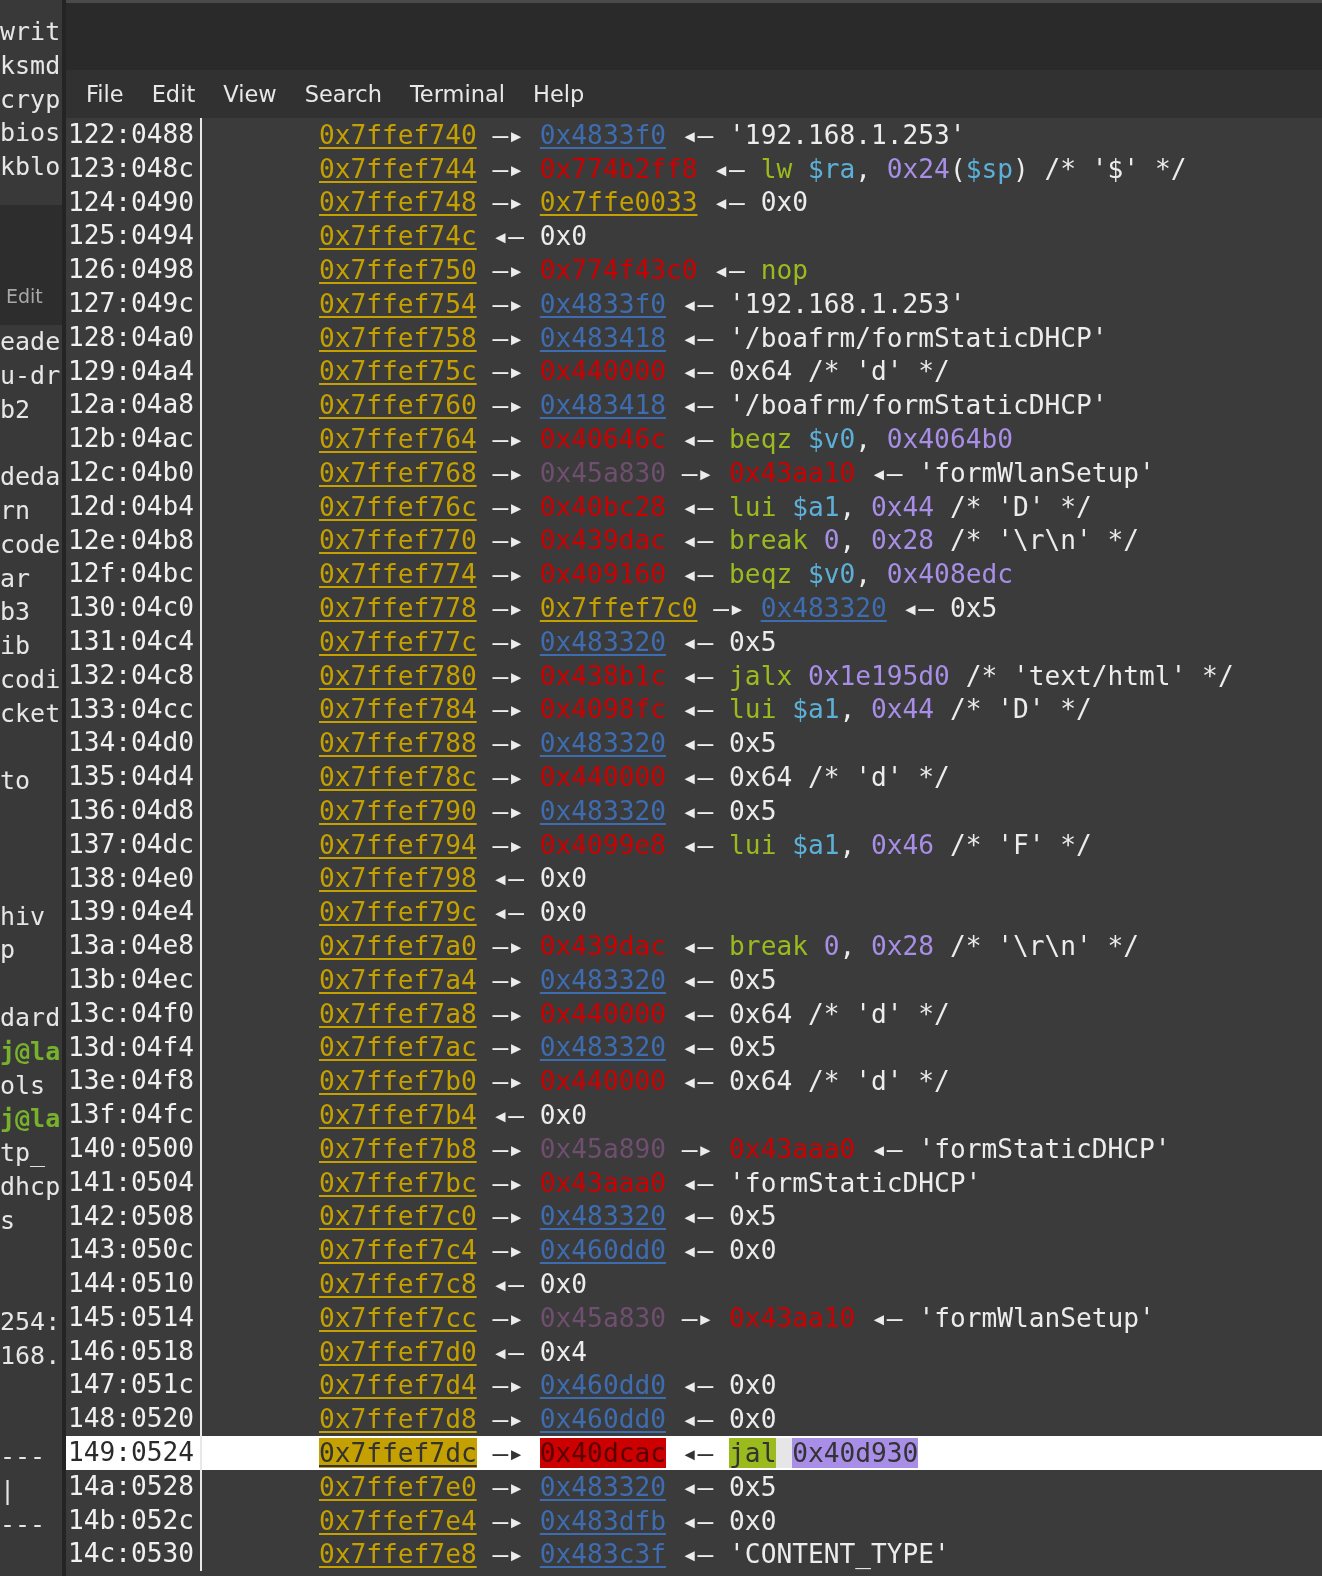 This screenshot has height=1576, width=1322. Describe the element at coordinates (31, 65) in the screenshot. I see `terminal-line: ksmd` at that location.